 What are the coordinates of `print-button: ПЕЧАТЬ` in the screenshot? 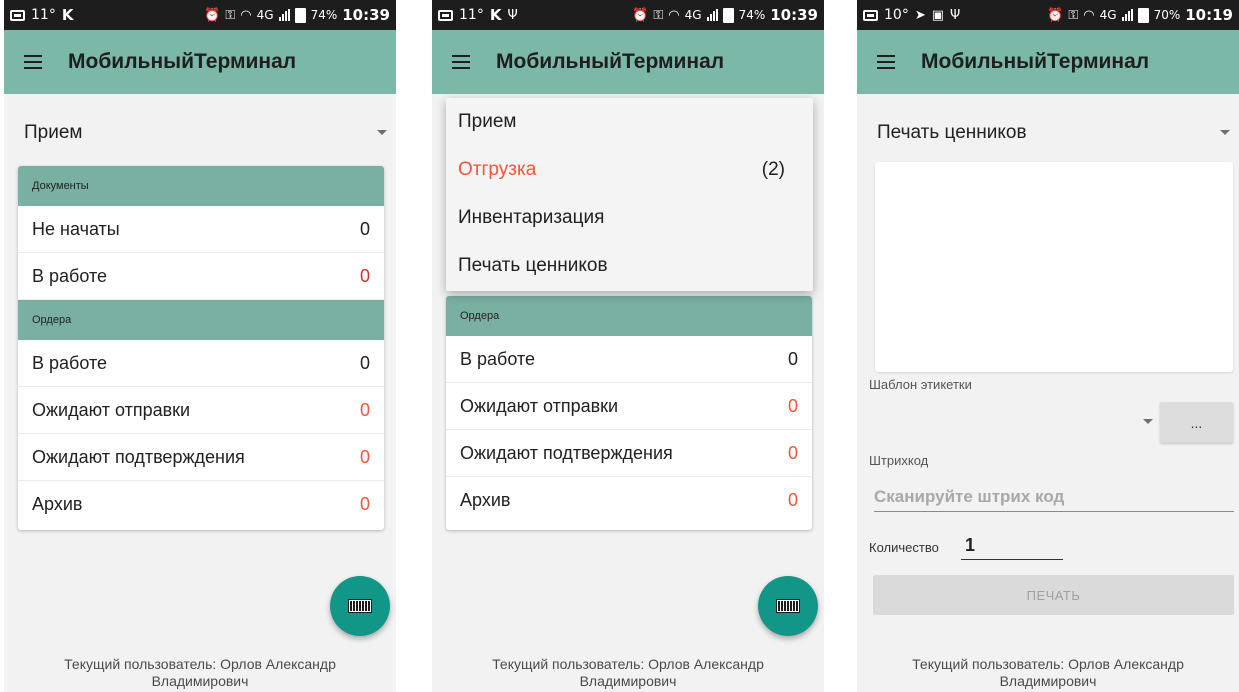 It's located at (1053, 595).